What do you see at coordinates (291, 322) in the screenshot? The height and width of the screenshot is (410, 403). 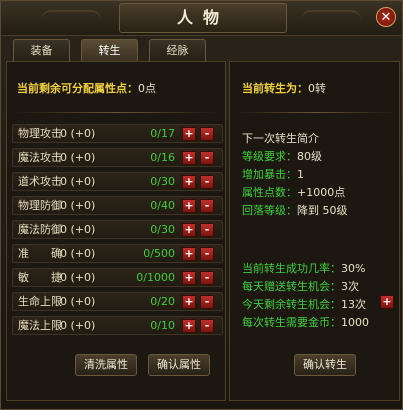 I see `gold-cost-label: 每次转生需要金币：` at bounding box center [291, 322].